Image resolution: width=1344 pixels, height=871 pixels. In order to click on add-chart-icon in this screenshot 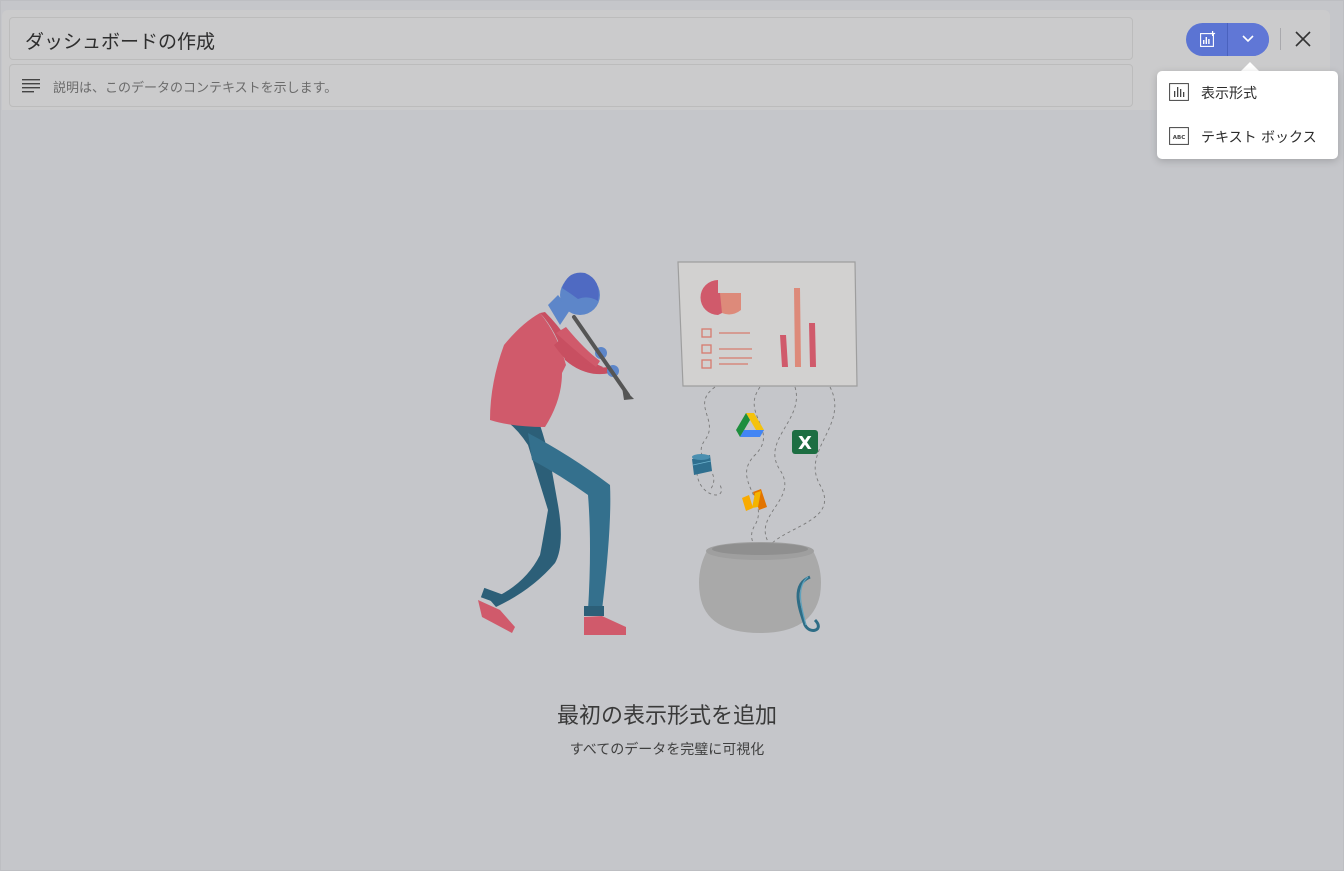, I will do `click(1208, 39)`.